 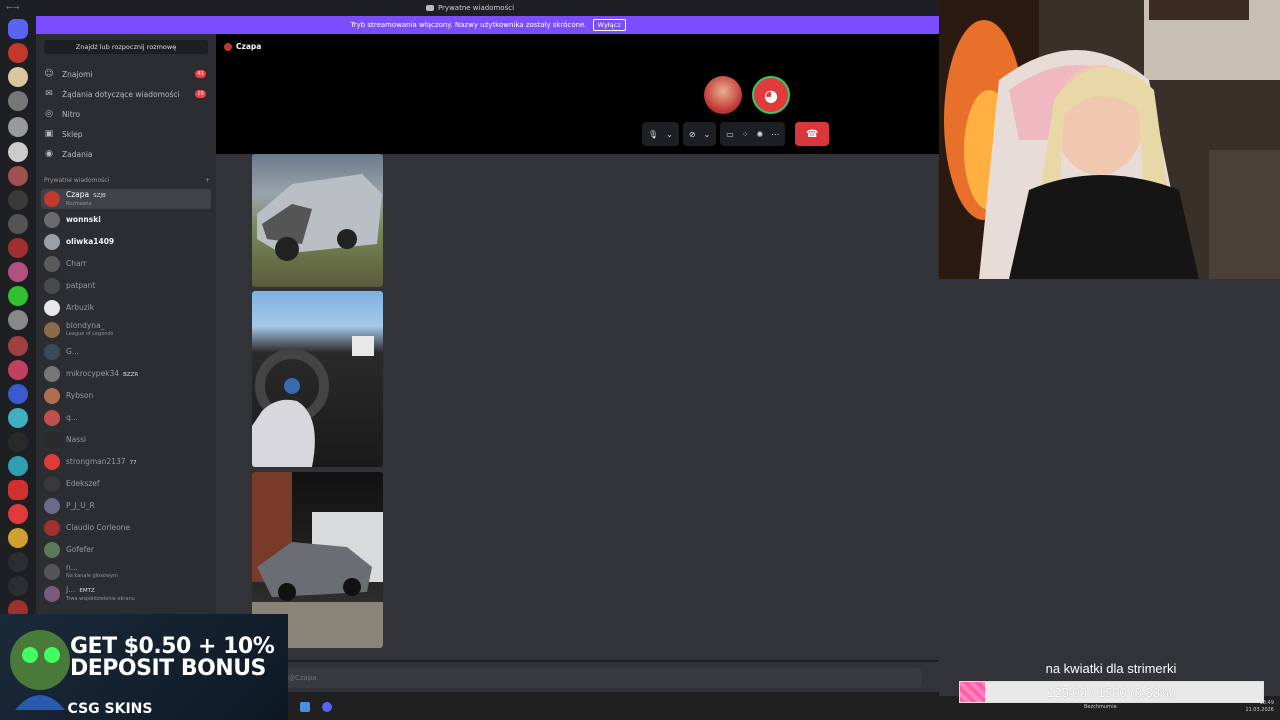 I want to click on hang-up-button: ☎, so click(x=812, y=134).